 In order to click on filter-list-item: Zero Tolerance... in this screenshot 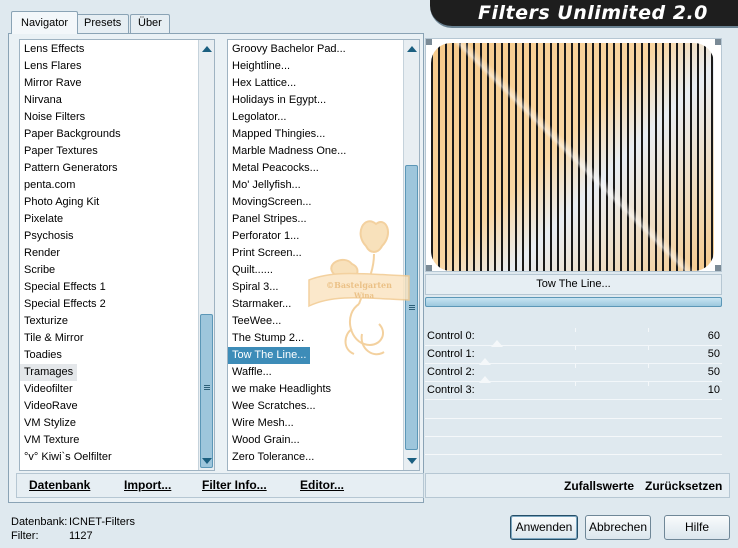, I will do `click(323, 457)`.